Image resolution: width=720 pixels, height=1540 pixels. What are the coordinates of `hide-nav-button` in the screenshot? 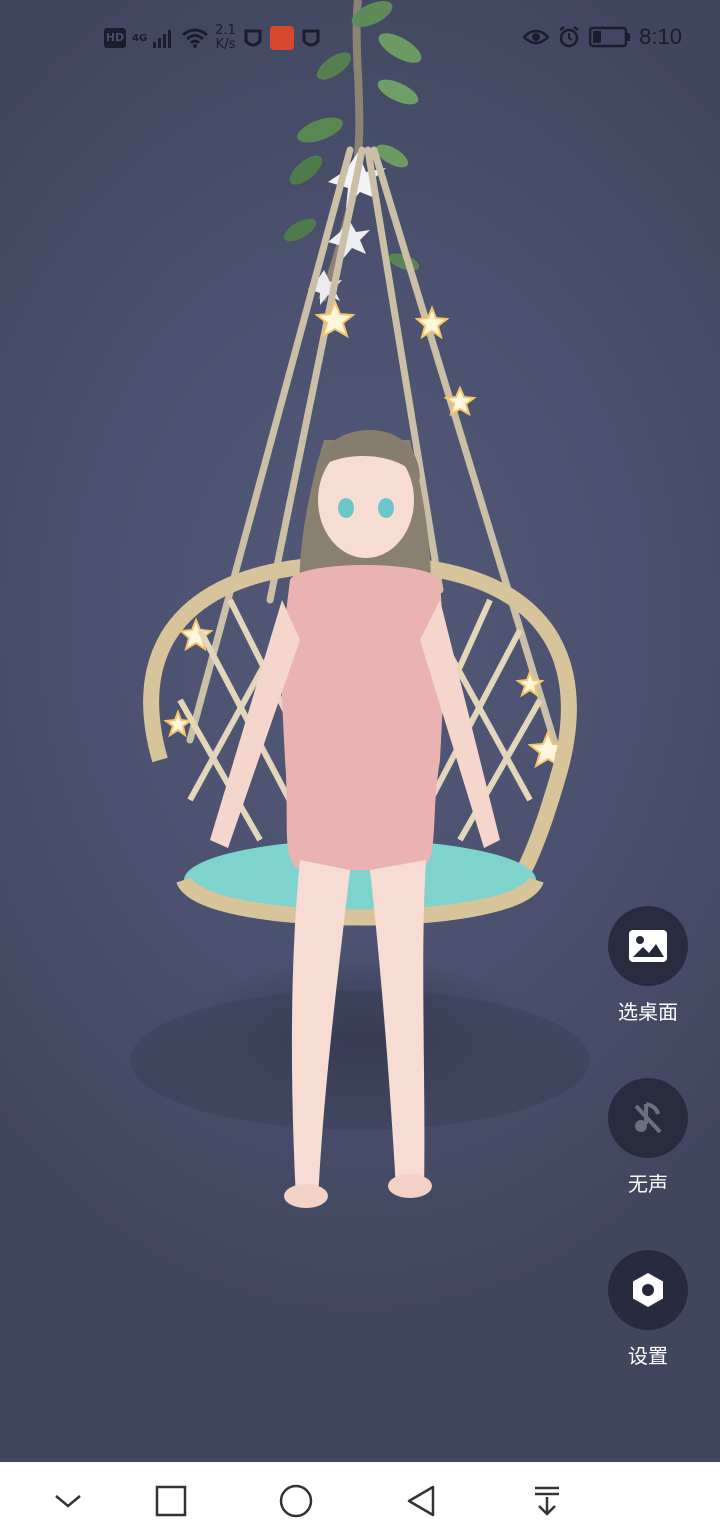 It's located at (68, 1501).